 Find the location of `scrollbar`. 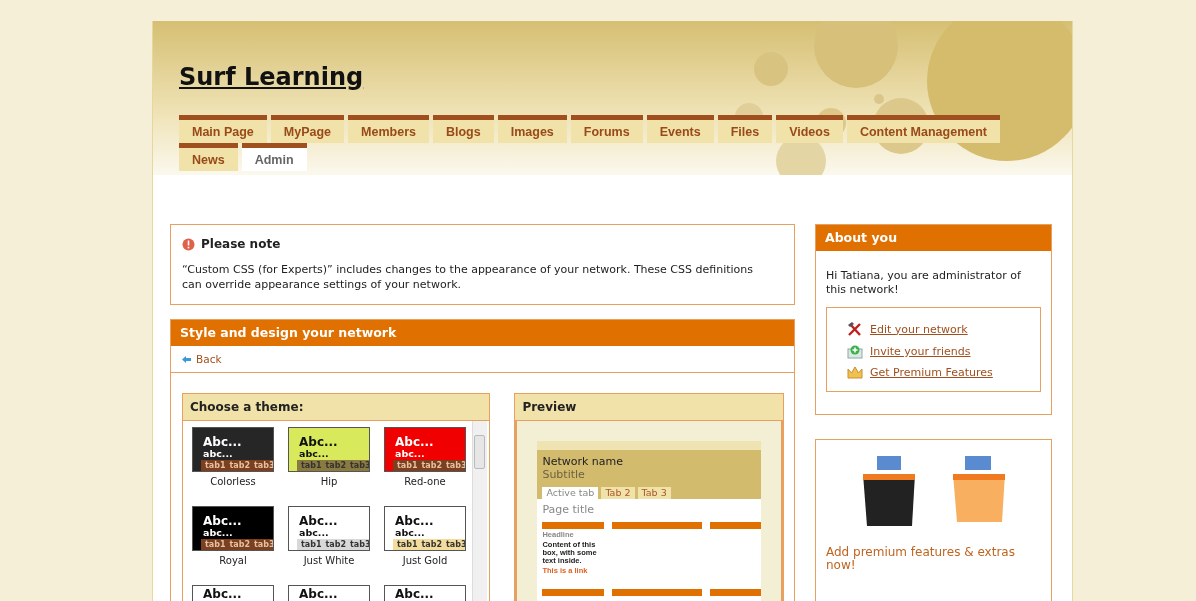

scrollbar is located at coordinates (479, 511).